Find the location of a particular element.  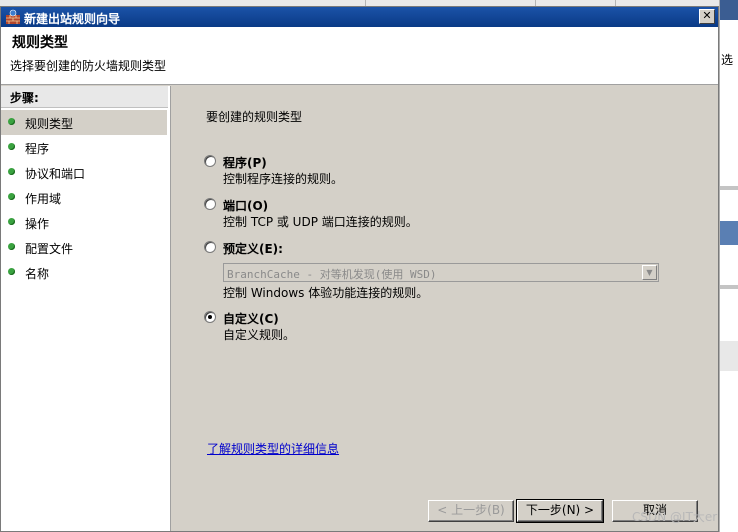

steps-heading: 步骤: is located at coordinates (84, 97).